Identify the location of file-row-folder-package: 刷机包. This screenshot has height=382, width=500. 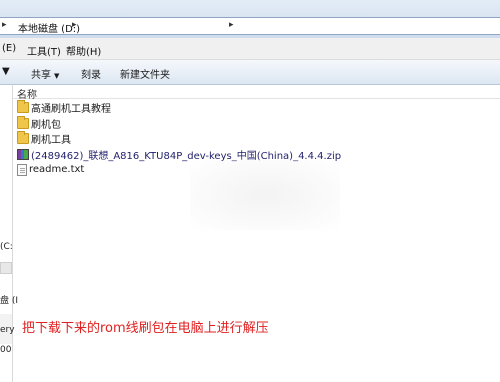
(252, 123).